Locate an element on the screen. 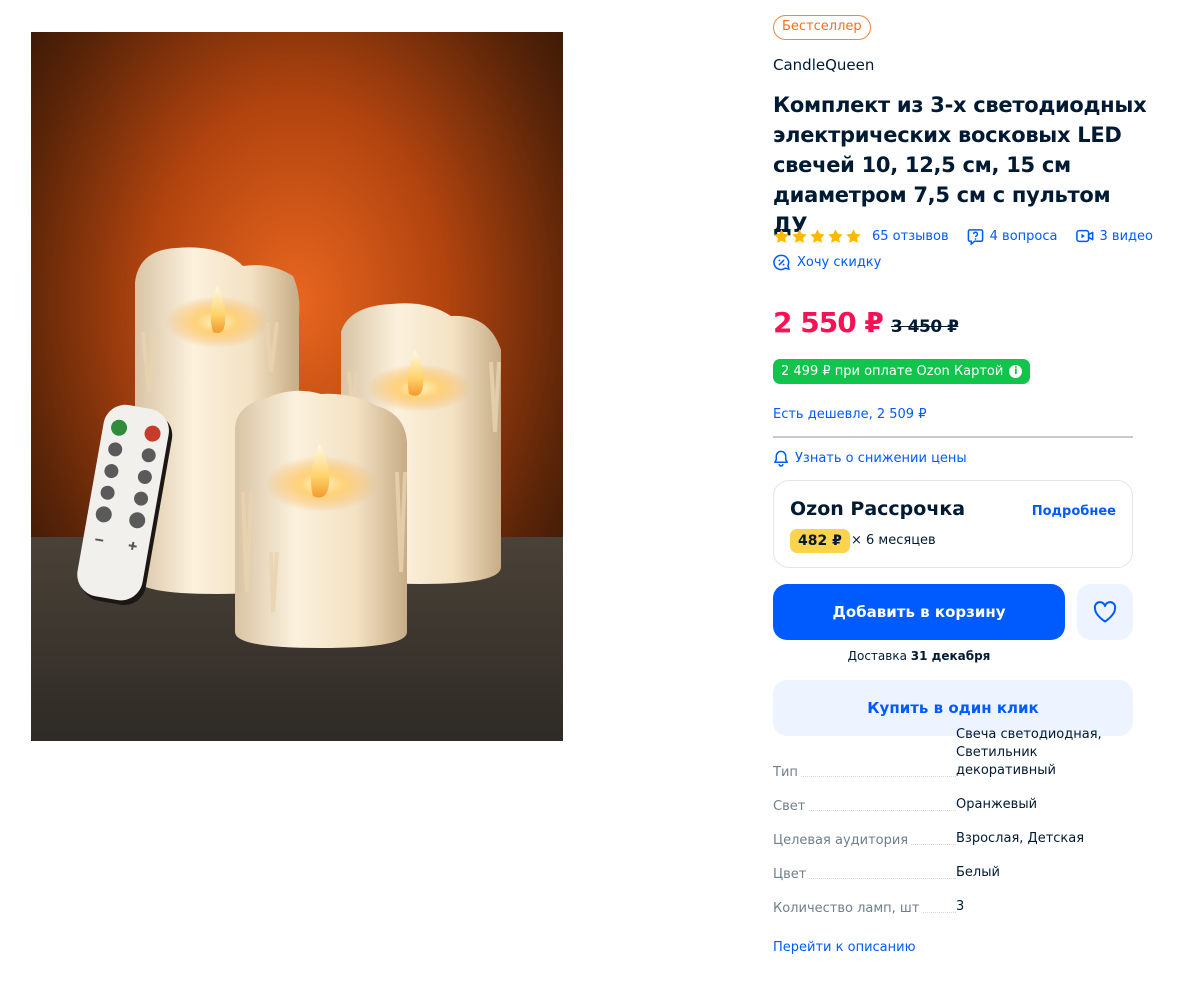 The image size is (1200, 989). info-icon: i is located at coordinates (1016, 371).